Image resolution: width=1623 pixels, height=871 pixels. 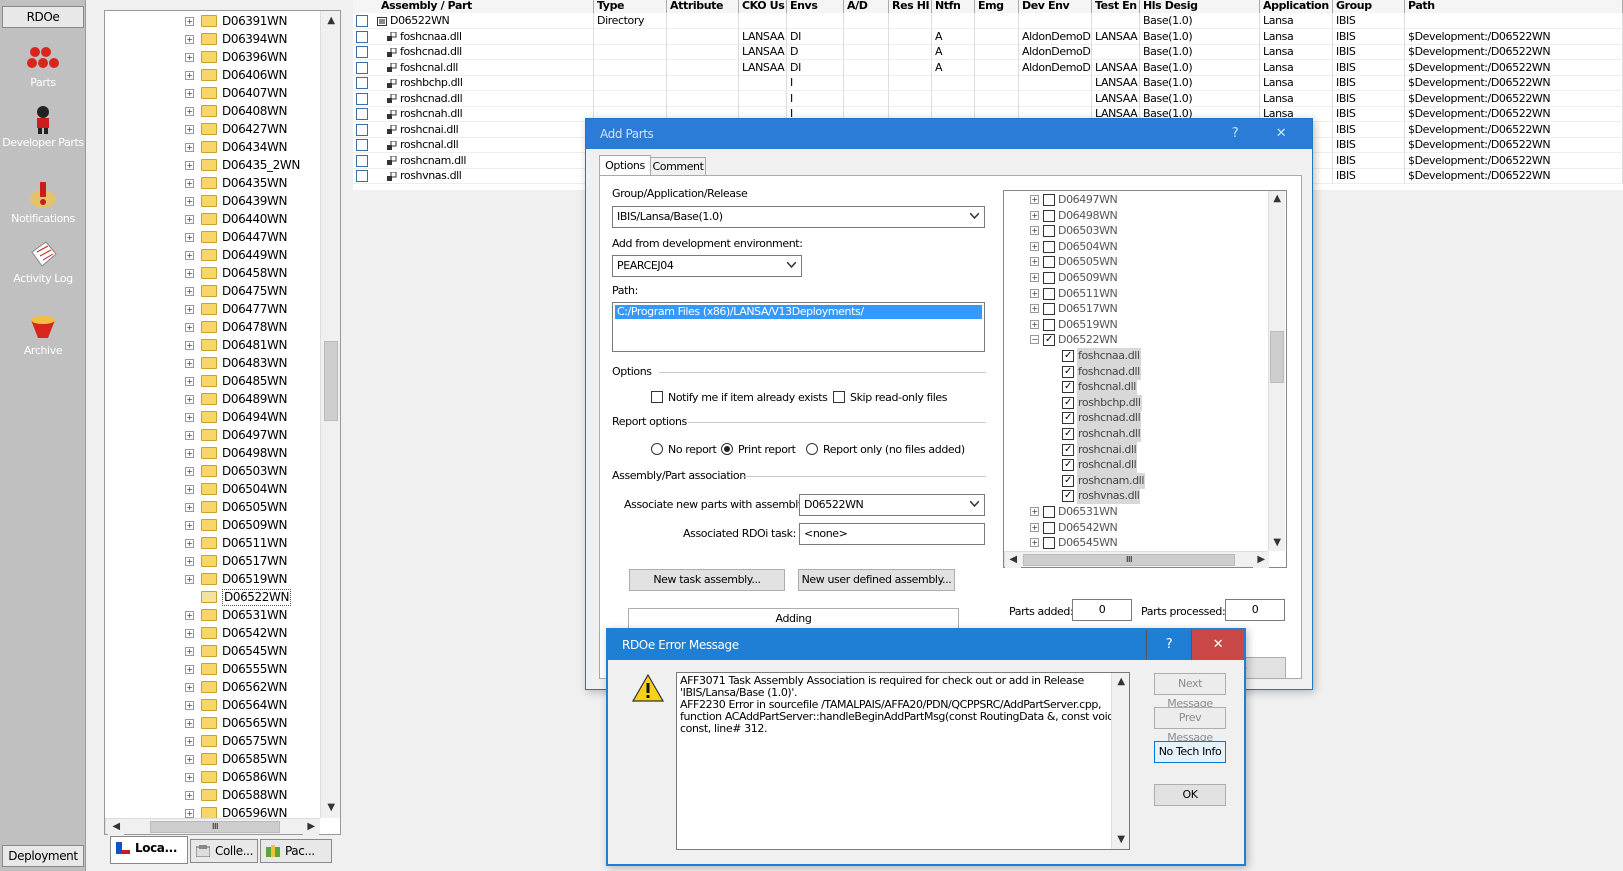 I want to click on adding-button: Adding, so click(x=793, y=619).